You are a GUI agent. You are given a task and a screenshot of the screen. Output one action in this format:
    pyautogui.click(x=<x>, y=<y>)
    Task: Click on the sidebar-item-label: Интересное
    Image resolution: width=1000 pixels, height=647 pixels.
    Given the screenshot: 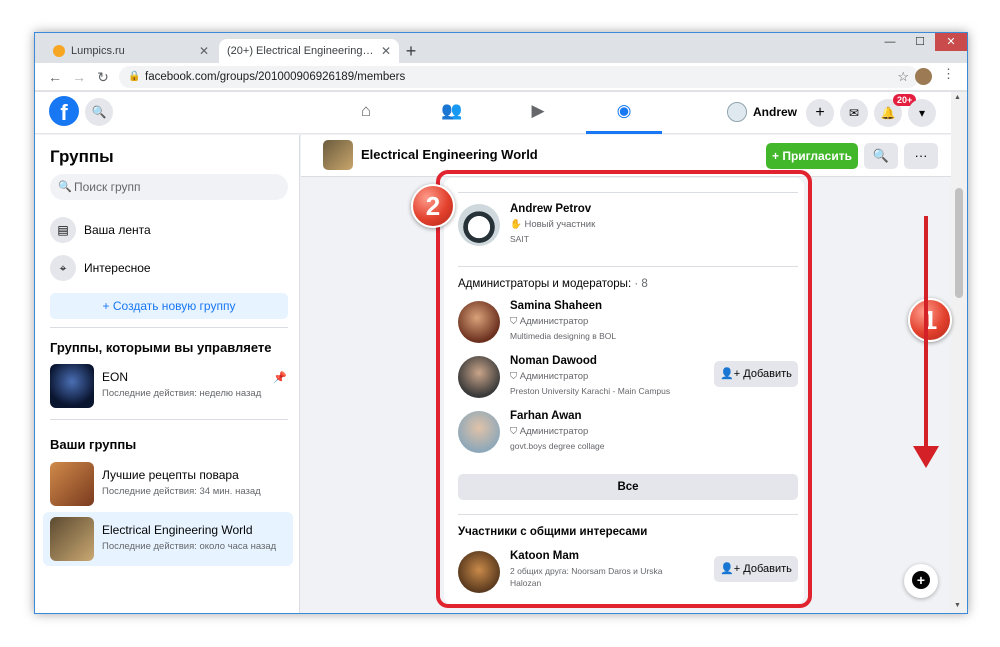 What is the action you would take?
    pyautogui.click(x=117, y=268)
    